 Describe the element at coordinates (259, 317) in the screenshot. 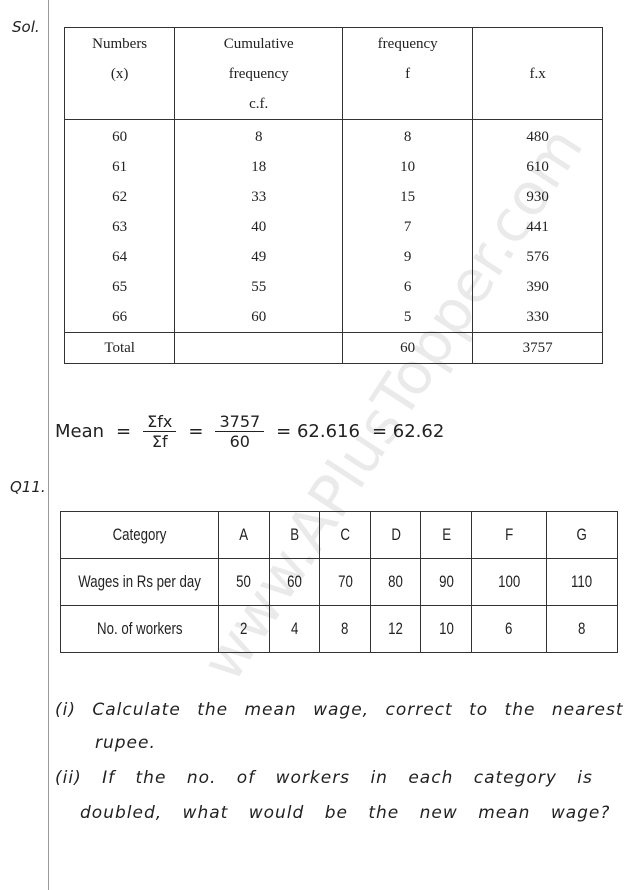

I see `cell-cf: 60` at that location.